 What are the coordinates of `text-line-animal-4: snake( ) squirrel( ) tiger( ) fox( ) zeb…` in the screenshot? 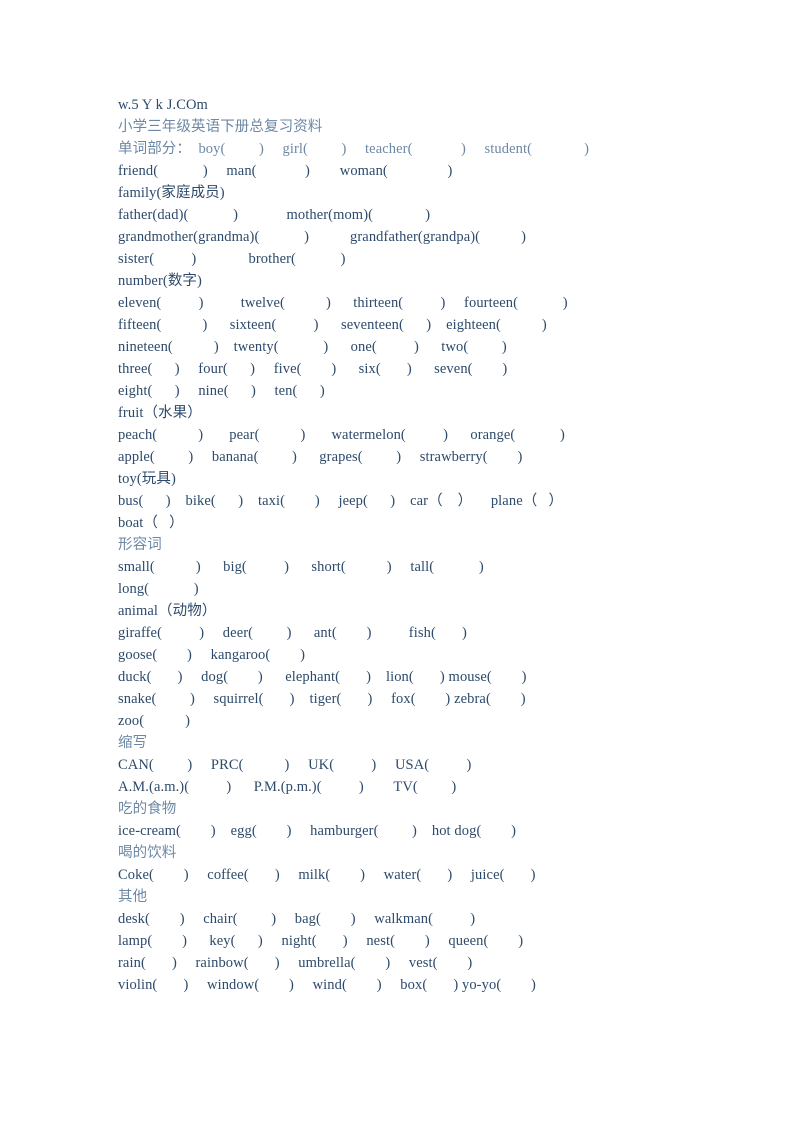 It's located at (322, 699).